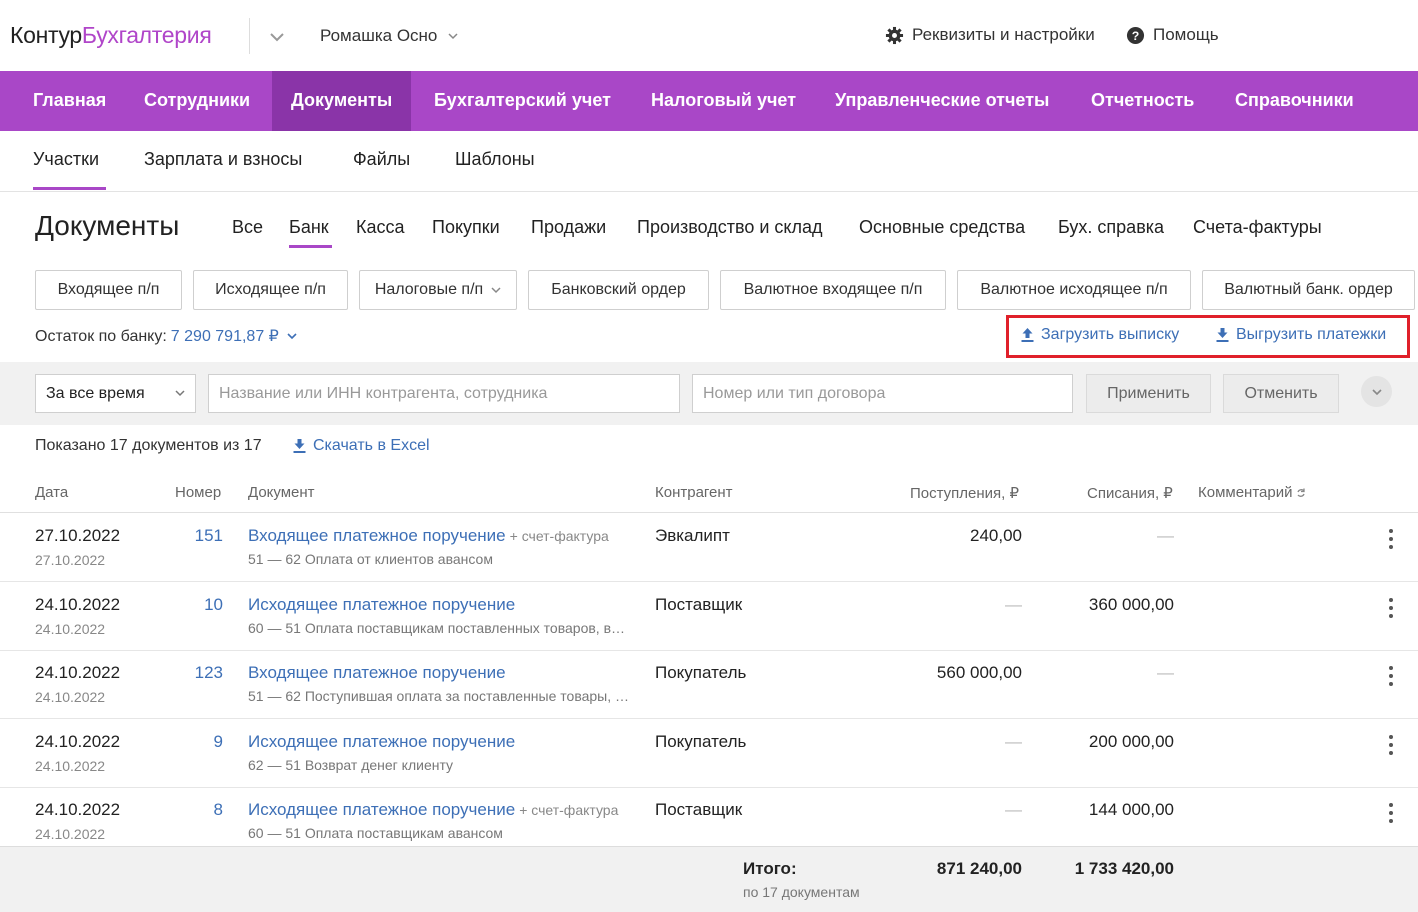  Describe the element at coordinates (1013, 604) in the screenshot. I see `row-income: —` at that location.